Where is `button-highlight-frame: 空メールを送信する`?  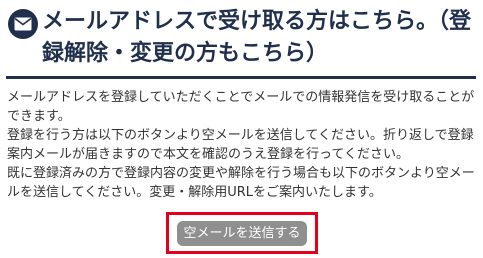 button-highlight-frame: 空メールを送信する is located at coordinates (242, 233).